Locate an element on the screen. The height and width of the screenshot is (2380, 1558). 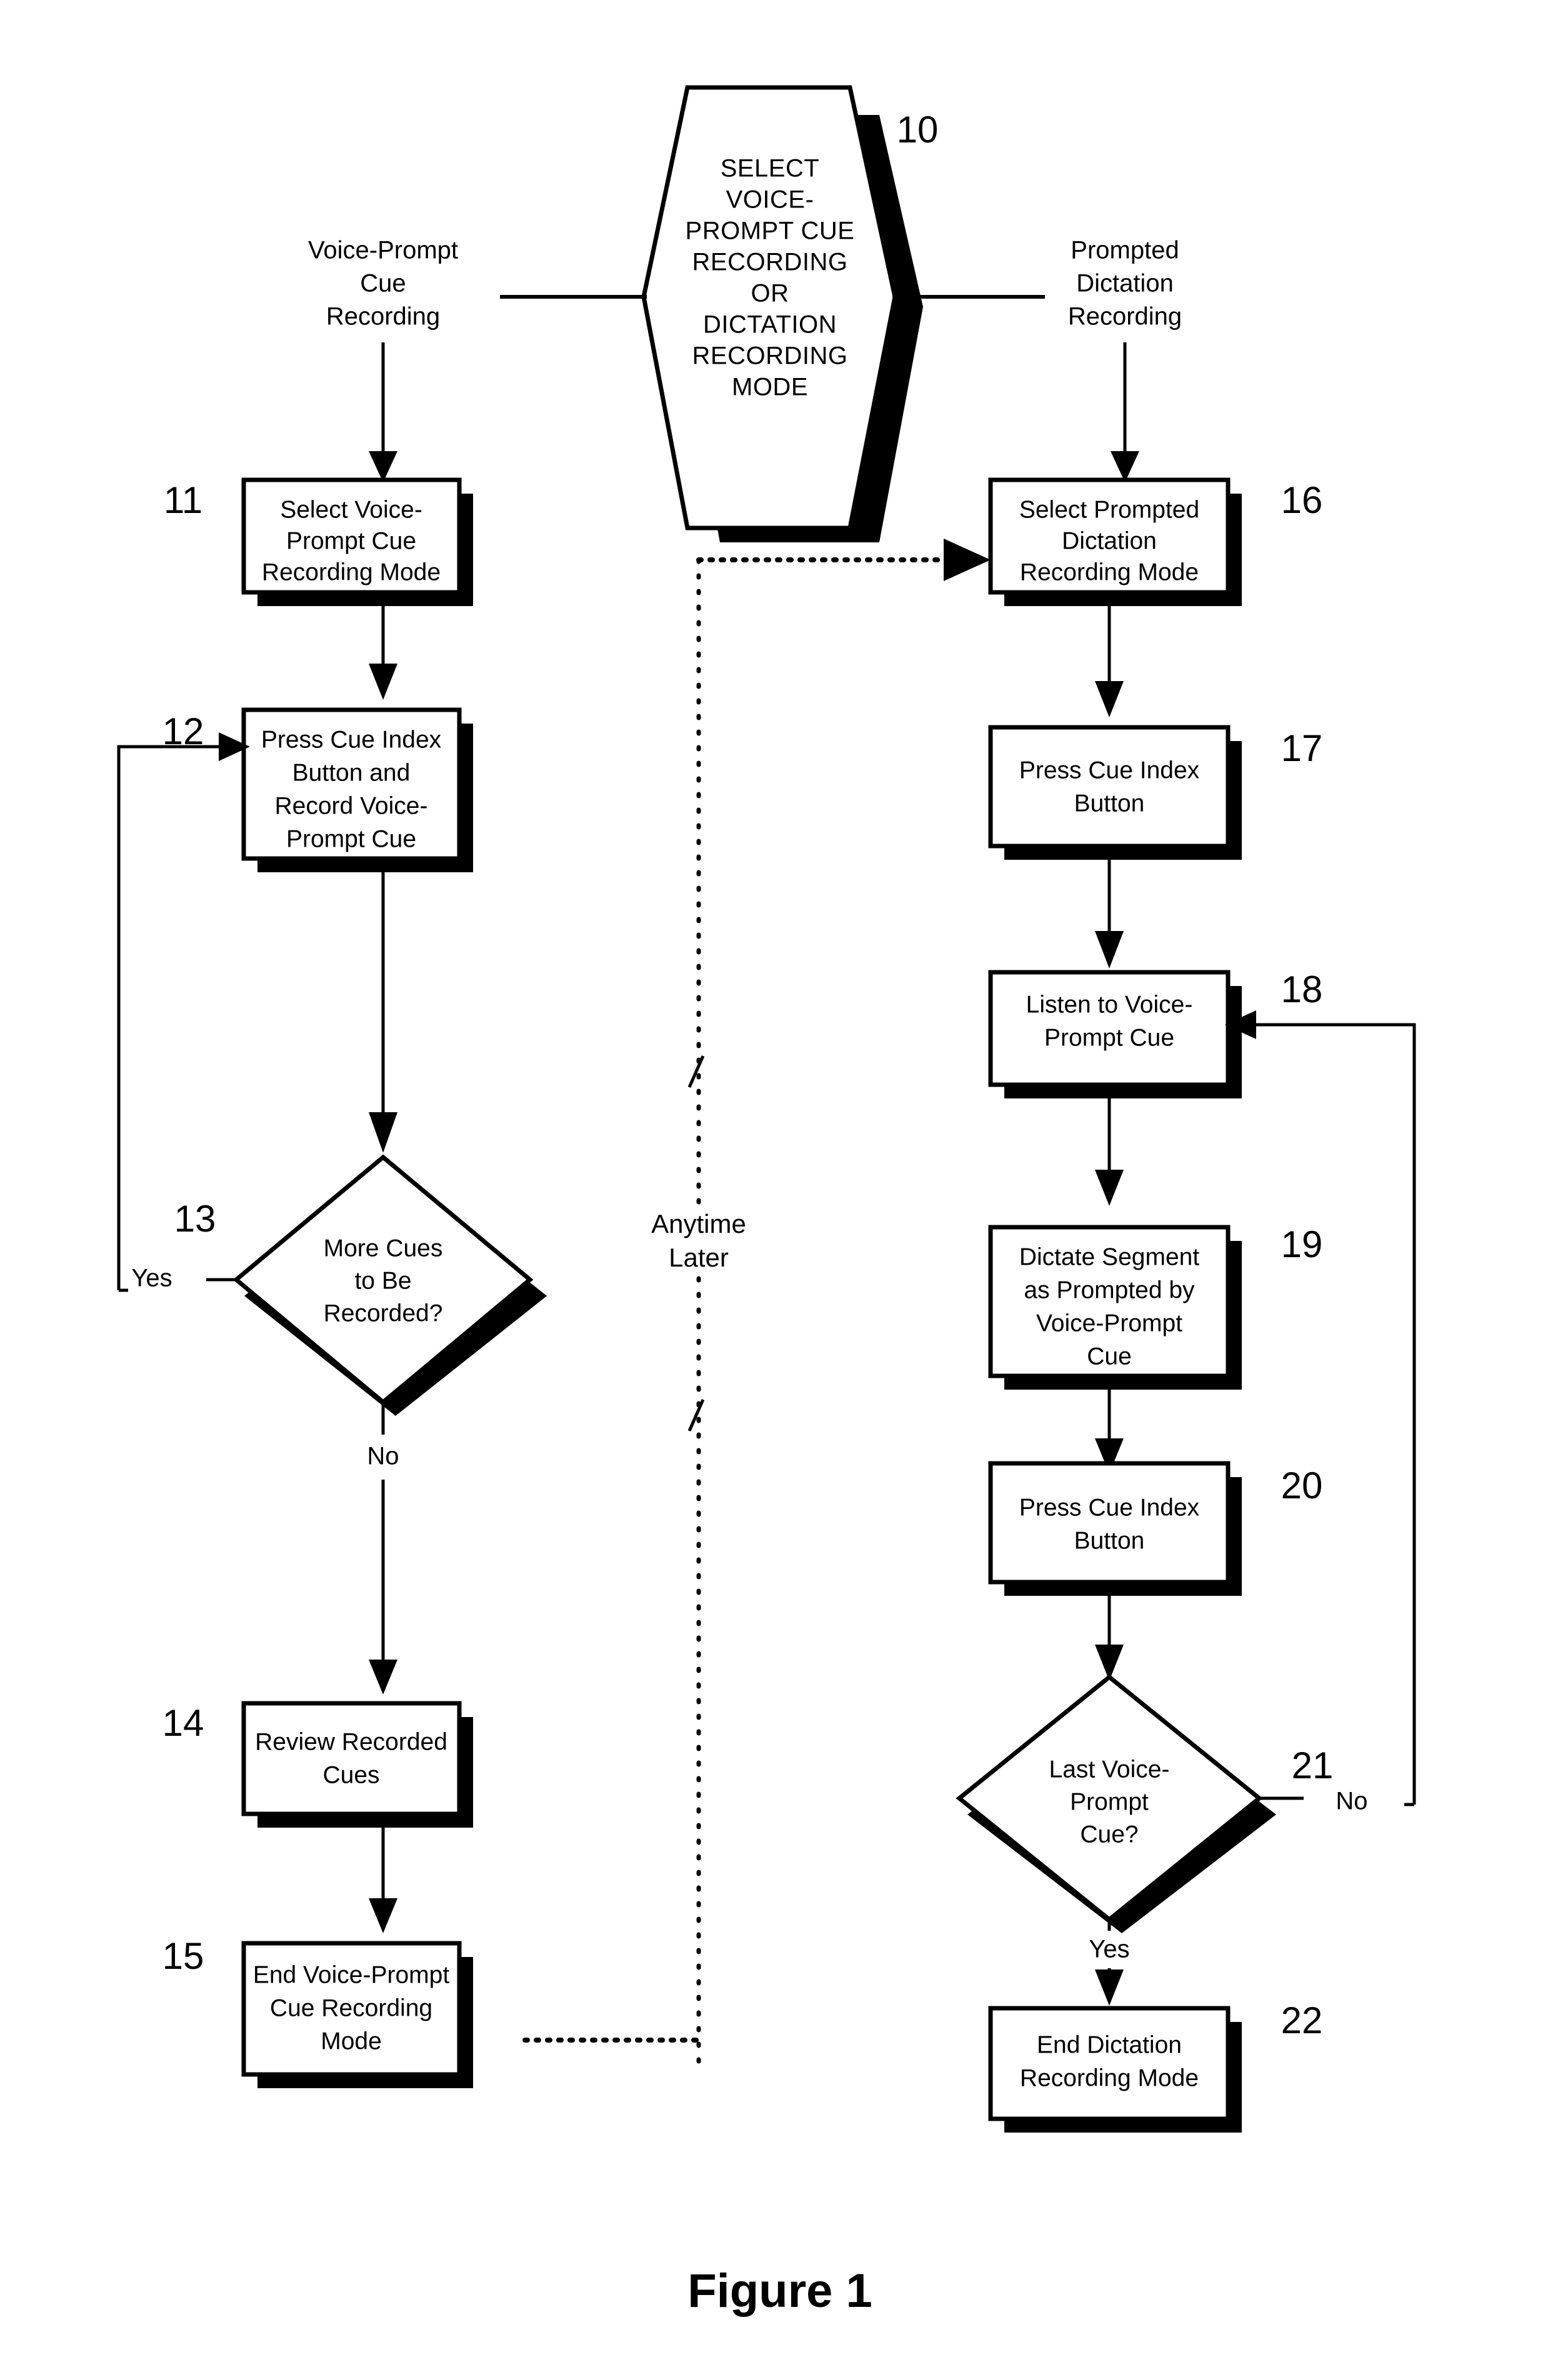
box-19-line-1: as Prompted by is located at coordinates (1109, 1290).